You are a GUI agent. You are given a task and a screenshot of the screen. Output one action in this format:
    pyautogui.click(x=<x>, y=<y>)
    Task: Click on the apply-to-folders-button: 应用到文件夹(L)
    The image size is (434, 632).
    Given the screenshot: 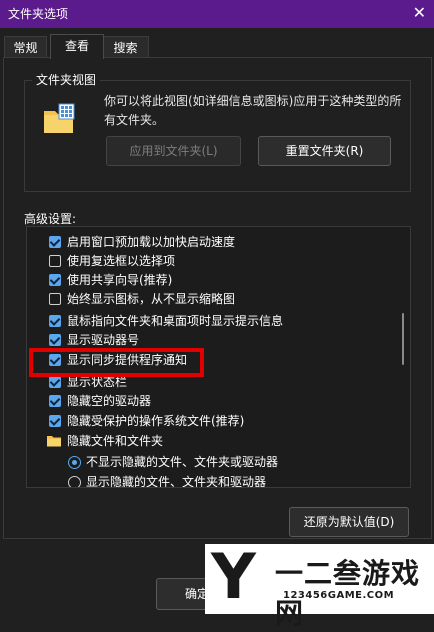 What is the action you would take?
    pyautogui.click(x=173, y=151)
    